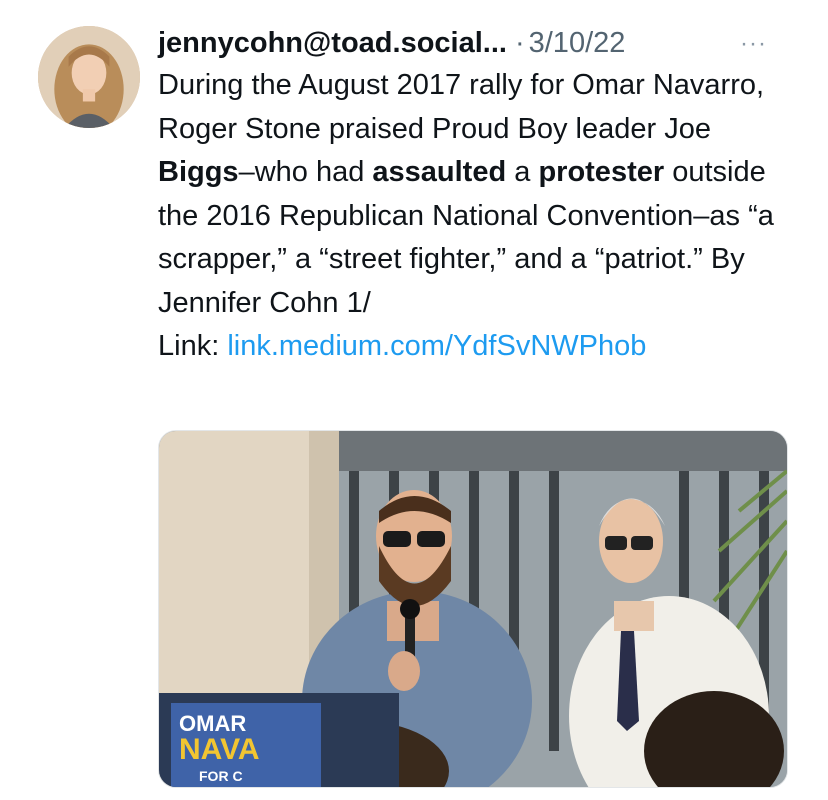  Describe the element at coordinates (305, 172) in the screenshot. I see `tweet-text-part: –who had` at that location.